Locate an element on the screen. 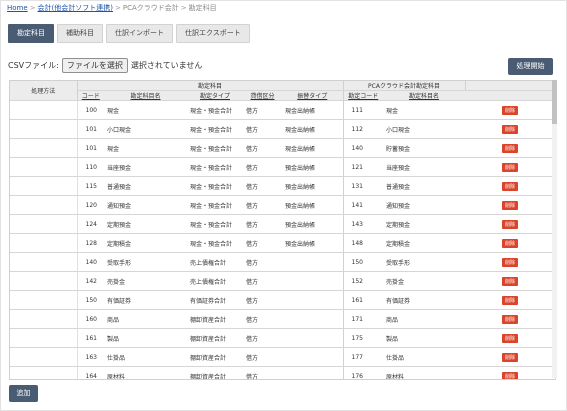 This screenshot has height=411, width=567. code-cell: 110 is located at coordinates (90, 167).